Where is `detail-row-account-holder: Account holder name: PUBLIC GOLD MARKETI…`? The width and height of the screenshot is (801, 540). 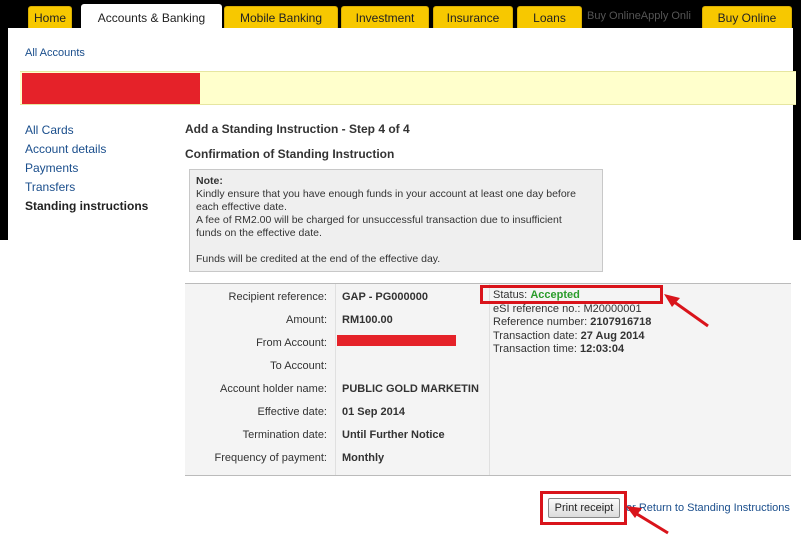
detail-row-account-holder: Account holder name: PUBLIC GOLD MARKETI… is located at coordinates (335, 391).